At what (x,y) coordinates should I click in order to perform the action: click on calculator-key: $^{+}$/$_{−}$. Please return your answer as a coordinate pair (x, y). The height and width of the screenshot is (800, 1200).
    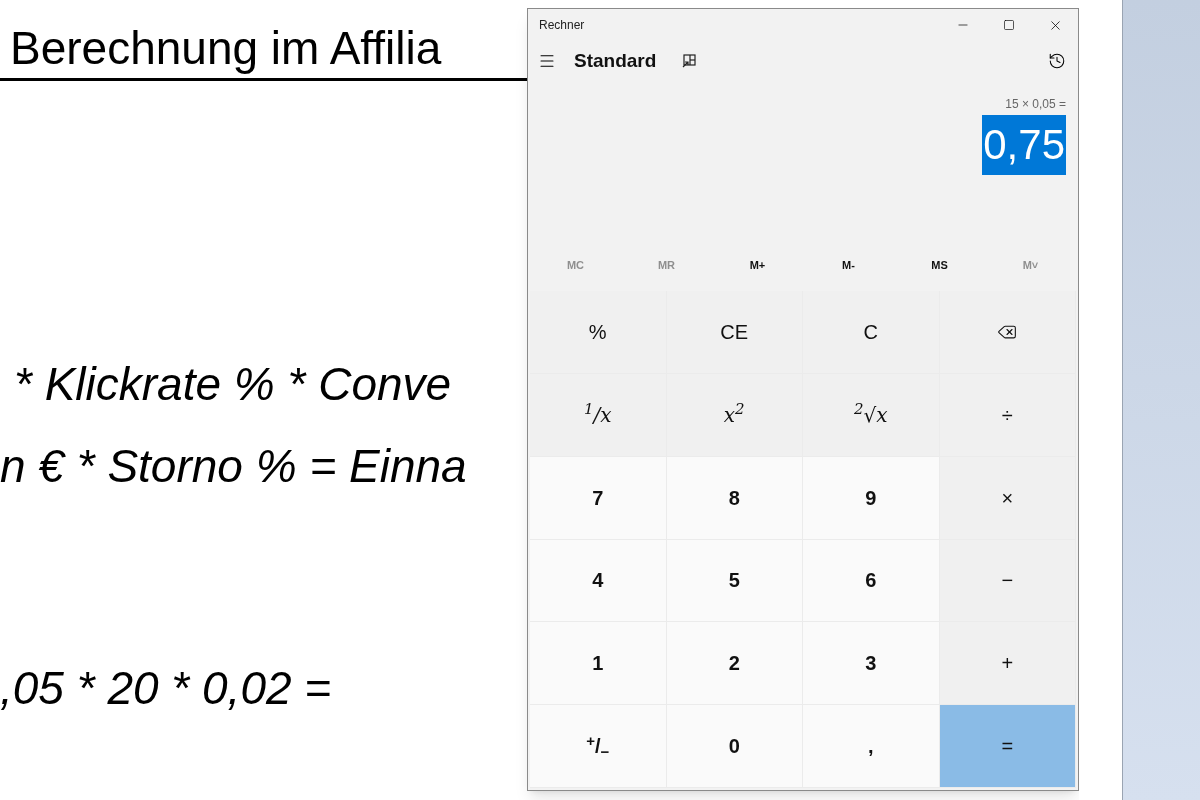
    Looking at the image, I should click on (598, 746).